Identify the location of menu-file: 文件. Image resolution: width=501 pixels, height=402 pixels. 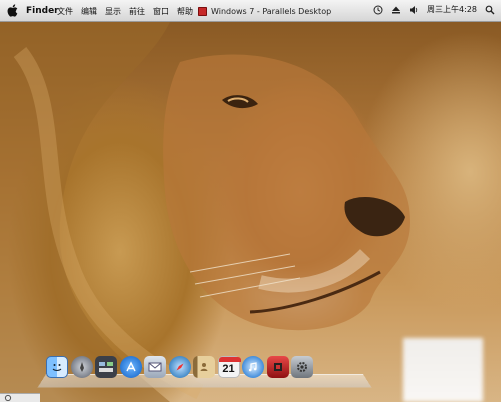
(65, 11).